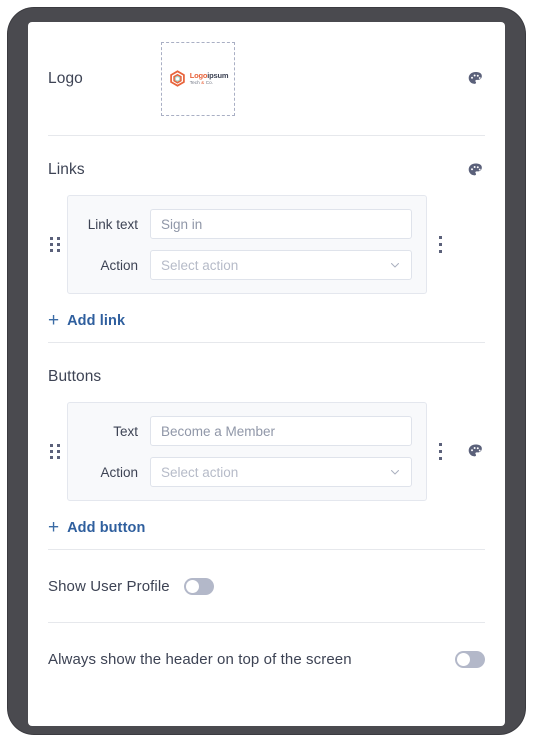 Image resolution: width=533 pixels, height=742 pixels. What do you see at coordinates (266, 78) in the screenshot?
I see `logo-section: Logo Logoipsum Tech & Co.` at bounding box center [266, 78].